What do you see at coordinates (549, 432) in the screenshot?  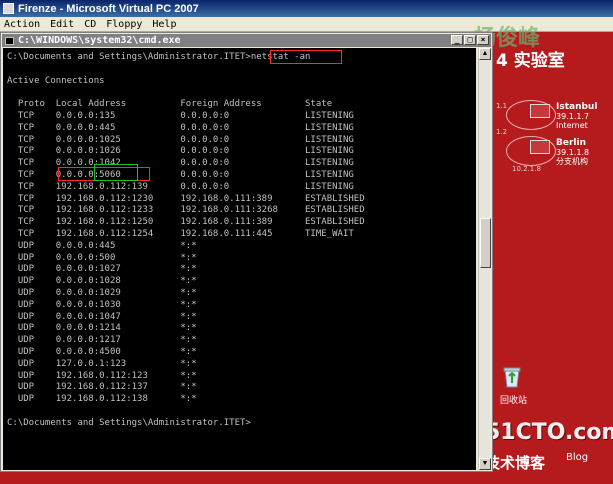 I see `brand-watermark: 51CTO.com` at bounding box center [549, 432].